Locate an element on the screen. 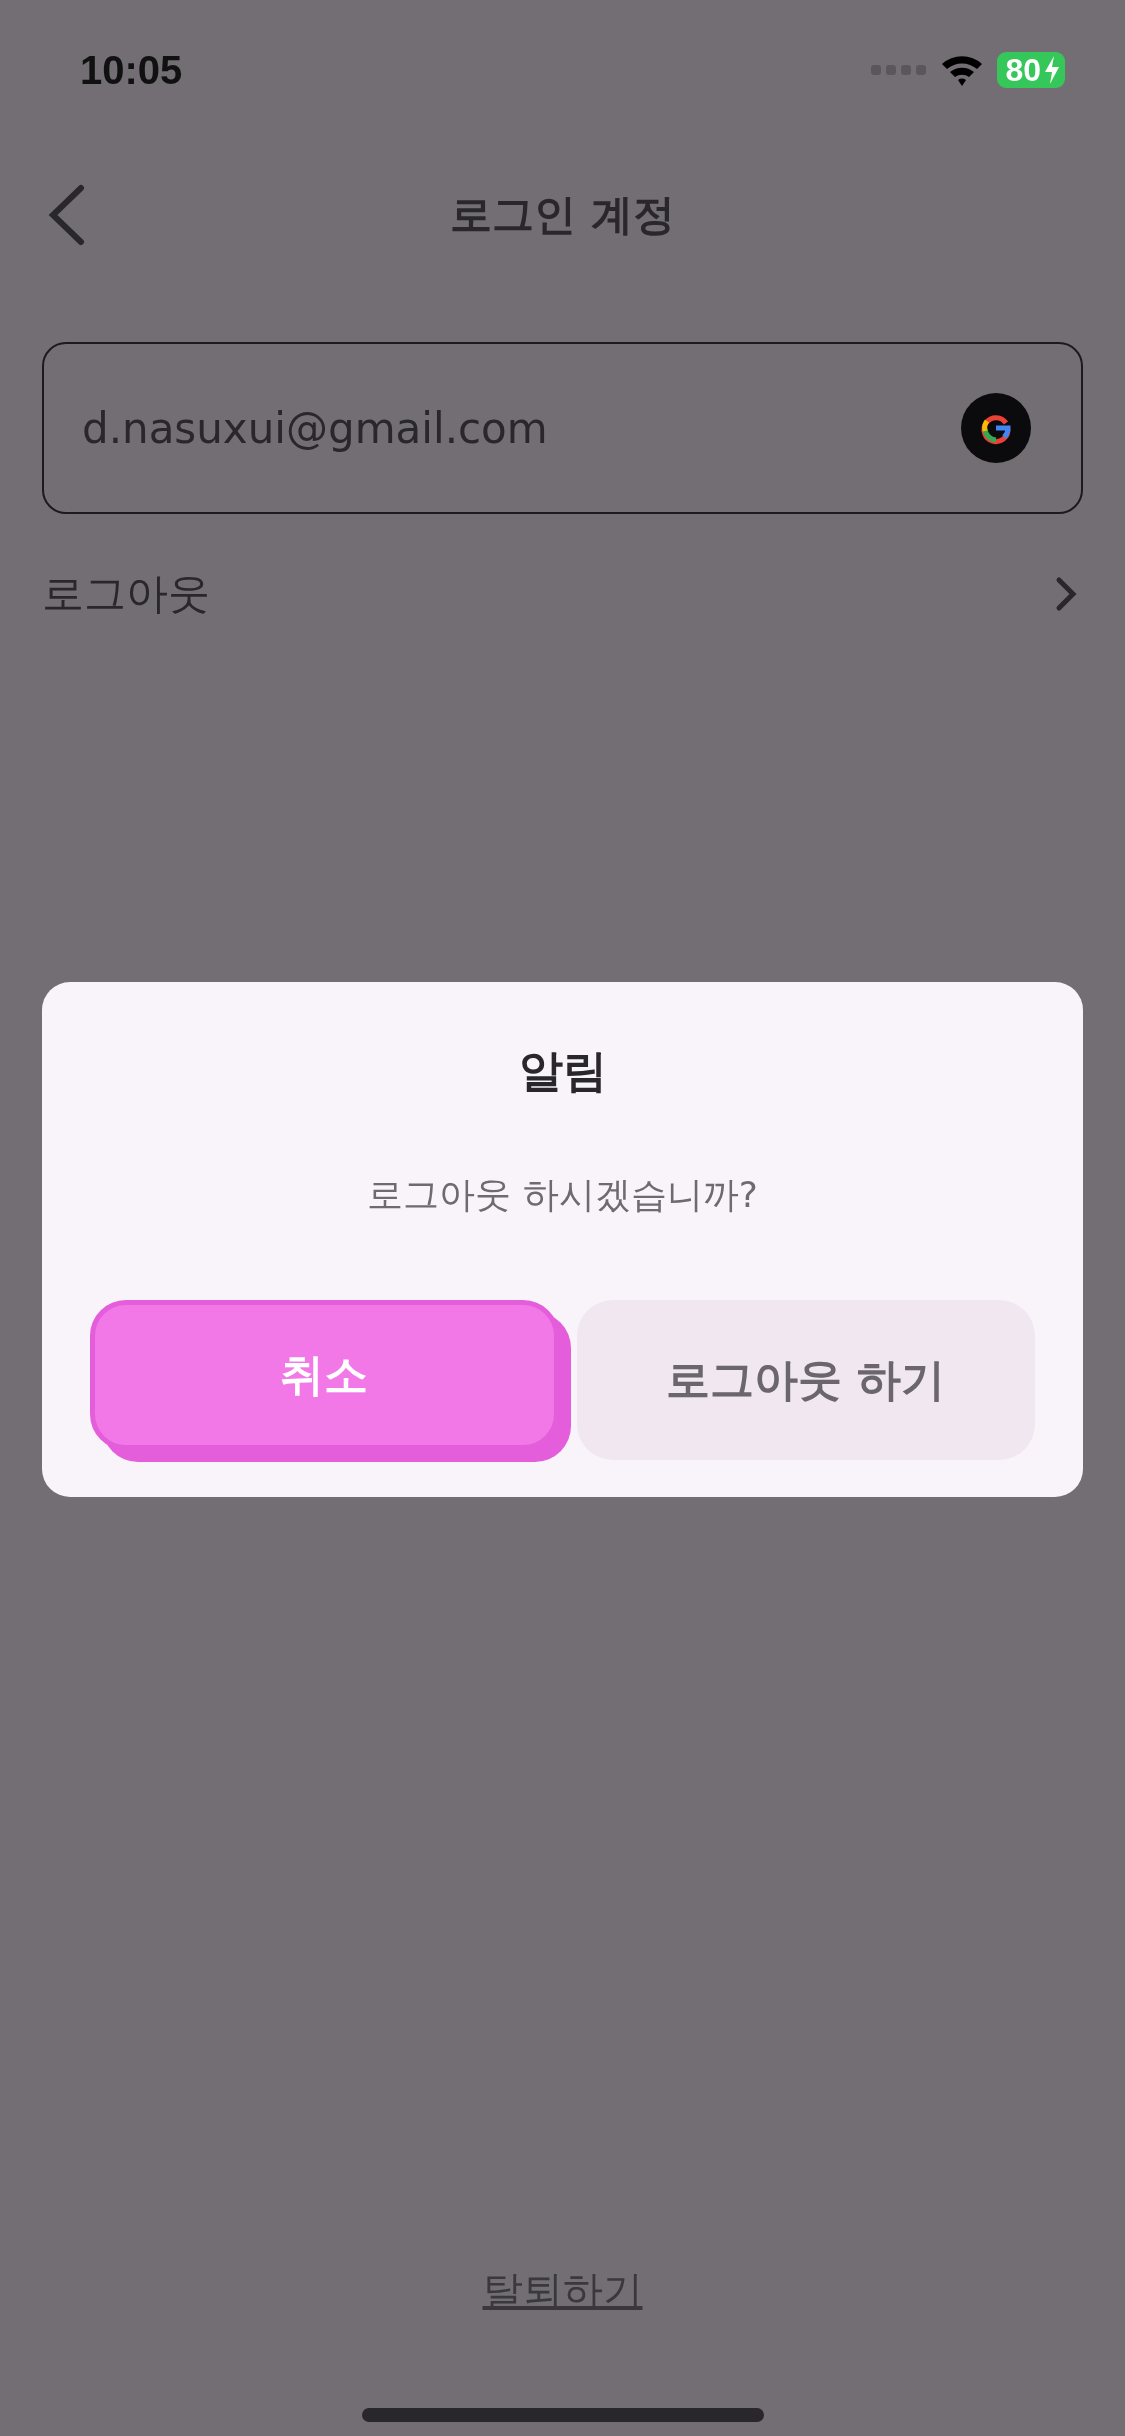  account-field: d.nasuxui@gmail.com is located at coordinates (562, 428).